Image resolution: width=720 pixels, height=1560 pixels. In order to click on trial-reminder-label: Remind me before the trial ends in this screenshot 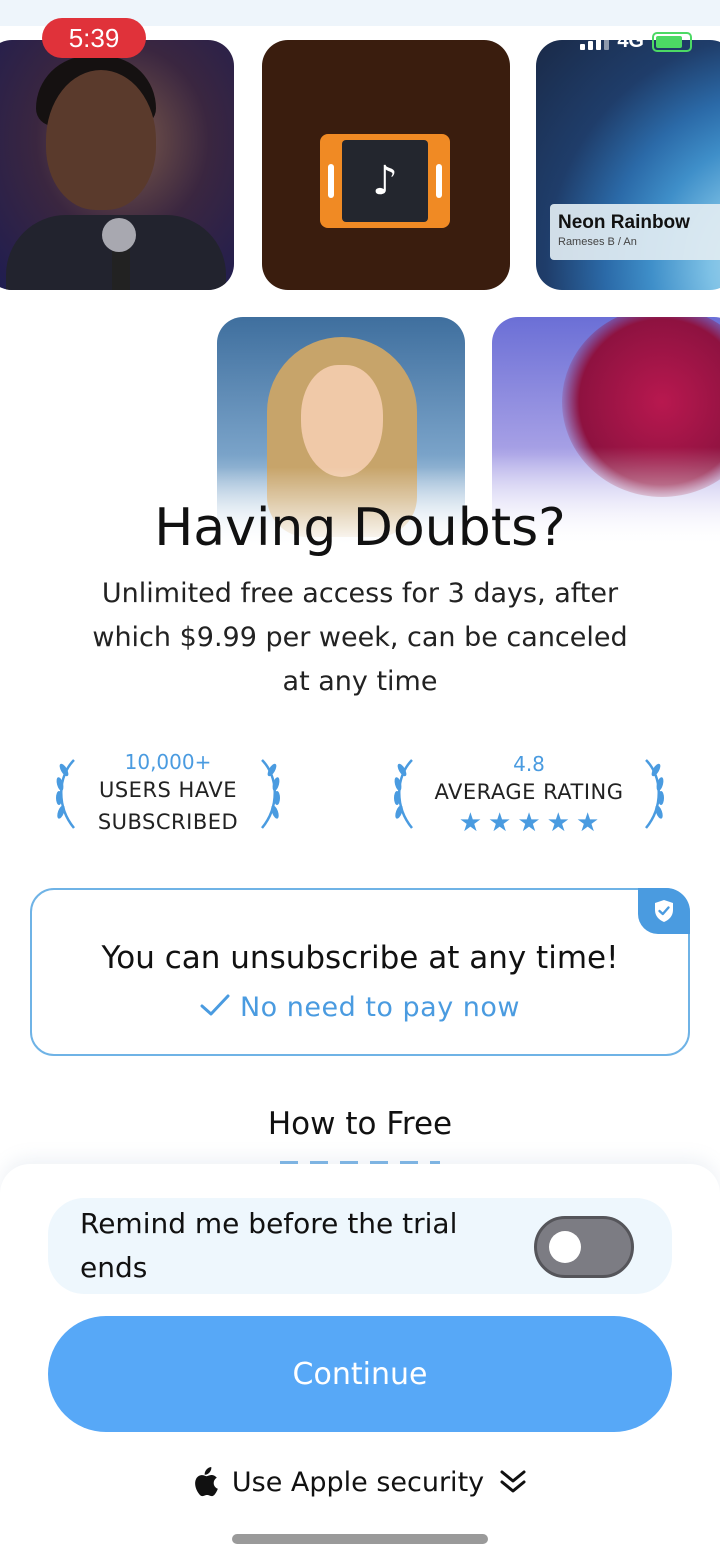, I will do `click(269, 1245)`.